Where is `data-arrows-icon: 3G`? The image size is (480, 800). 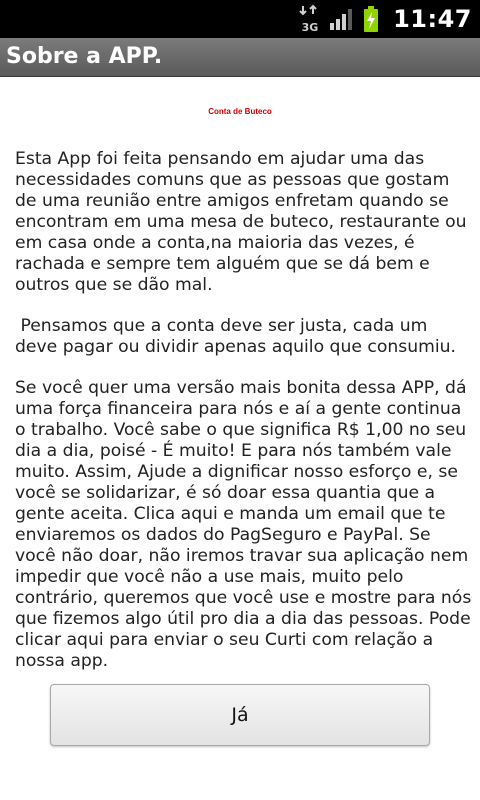
data-arrows-icon: 3G is located at coordinates (310, 19).